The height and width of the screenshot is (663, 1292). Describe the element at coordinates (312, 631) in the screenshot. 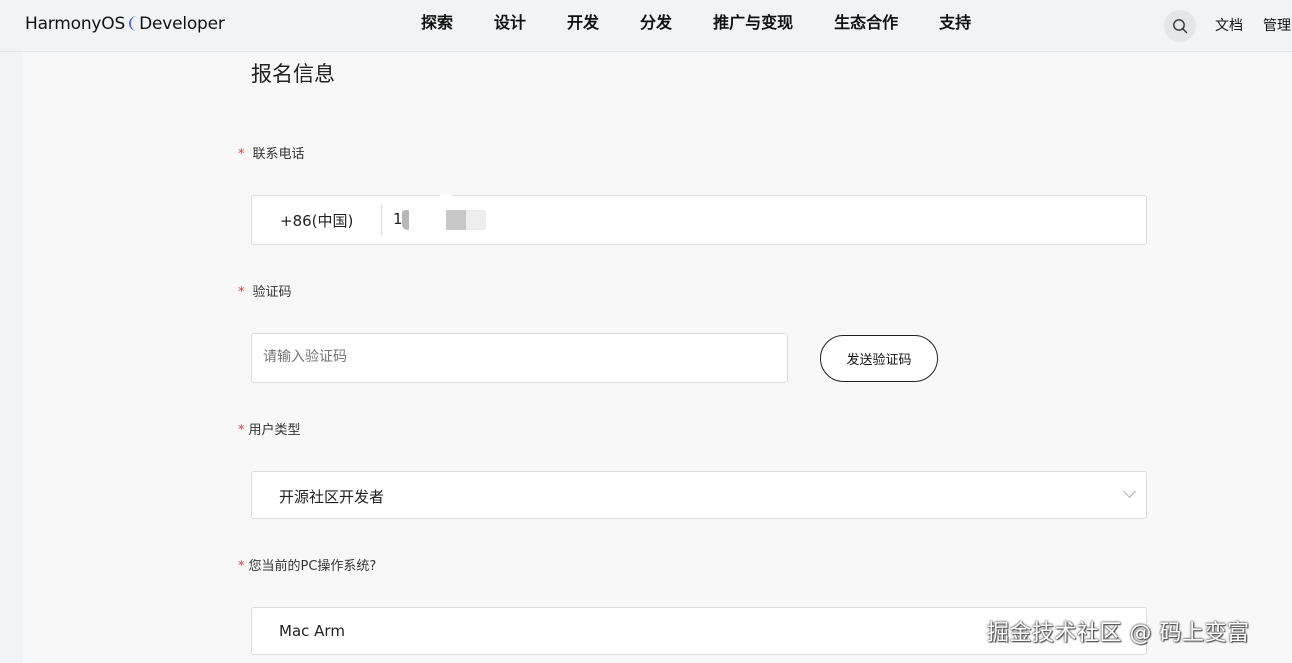

I see `os-value: Mac Arm` at that location.